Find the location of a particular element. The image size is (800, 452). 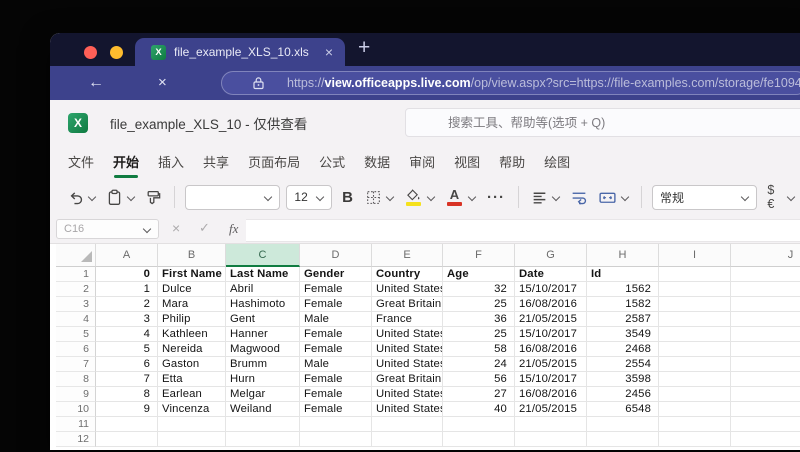

cell-B10: Vincenza is located at coordinates (192, 409).